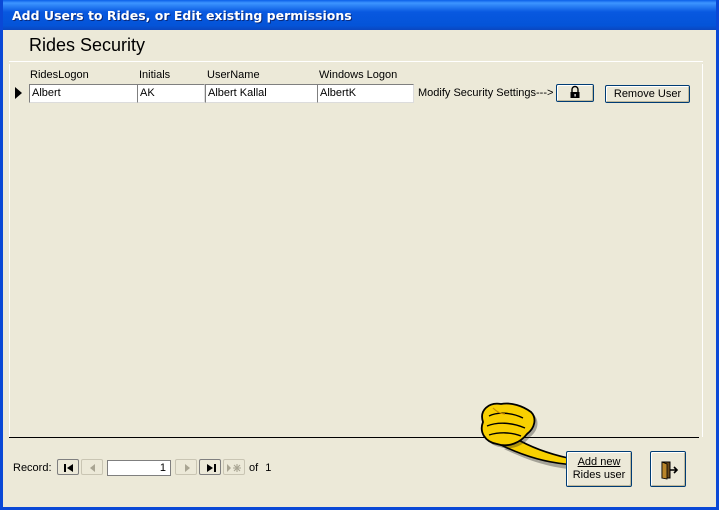  Describe the element at coordinates (486, 93) in the screenshot. I see `modify-security-label: Modify Security Settings--->` at that location.